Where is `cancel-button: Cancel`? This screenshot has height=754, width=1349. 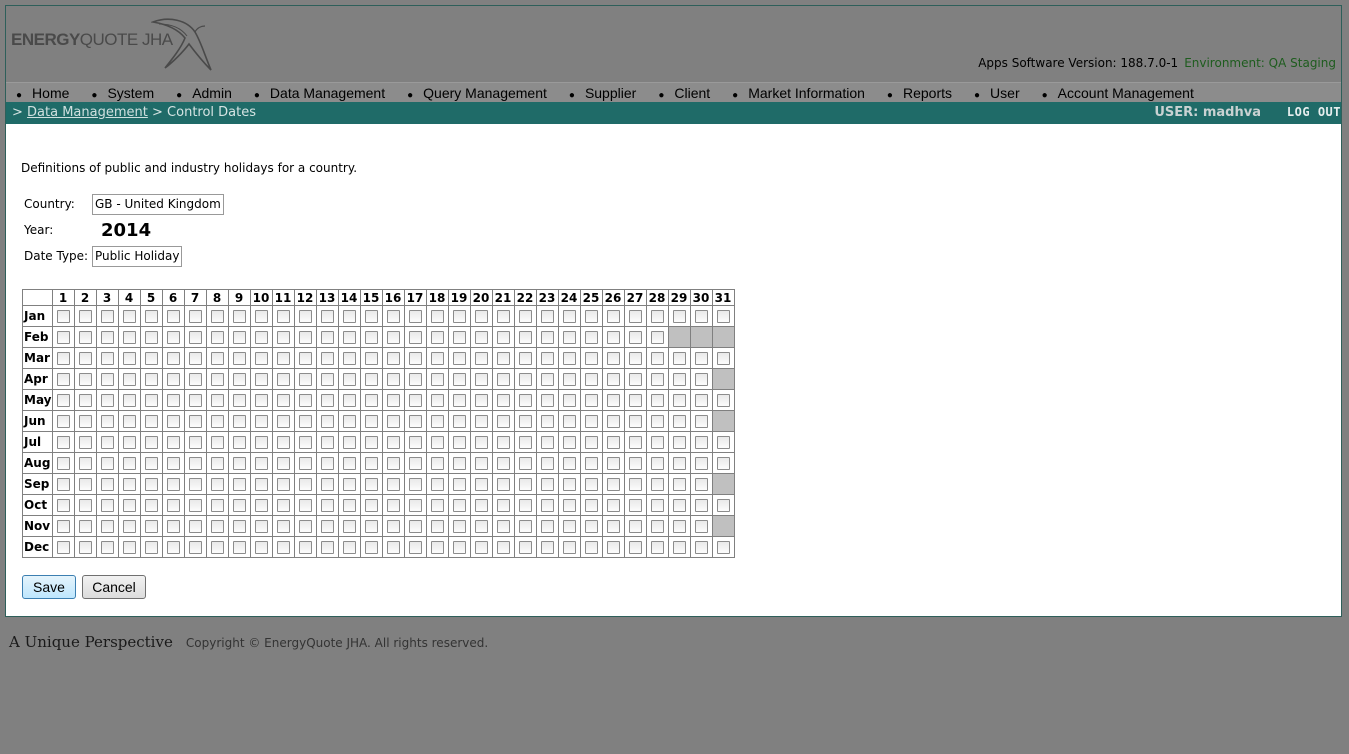 cancel-button: Cancel is located at coordinates (114, 587).